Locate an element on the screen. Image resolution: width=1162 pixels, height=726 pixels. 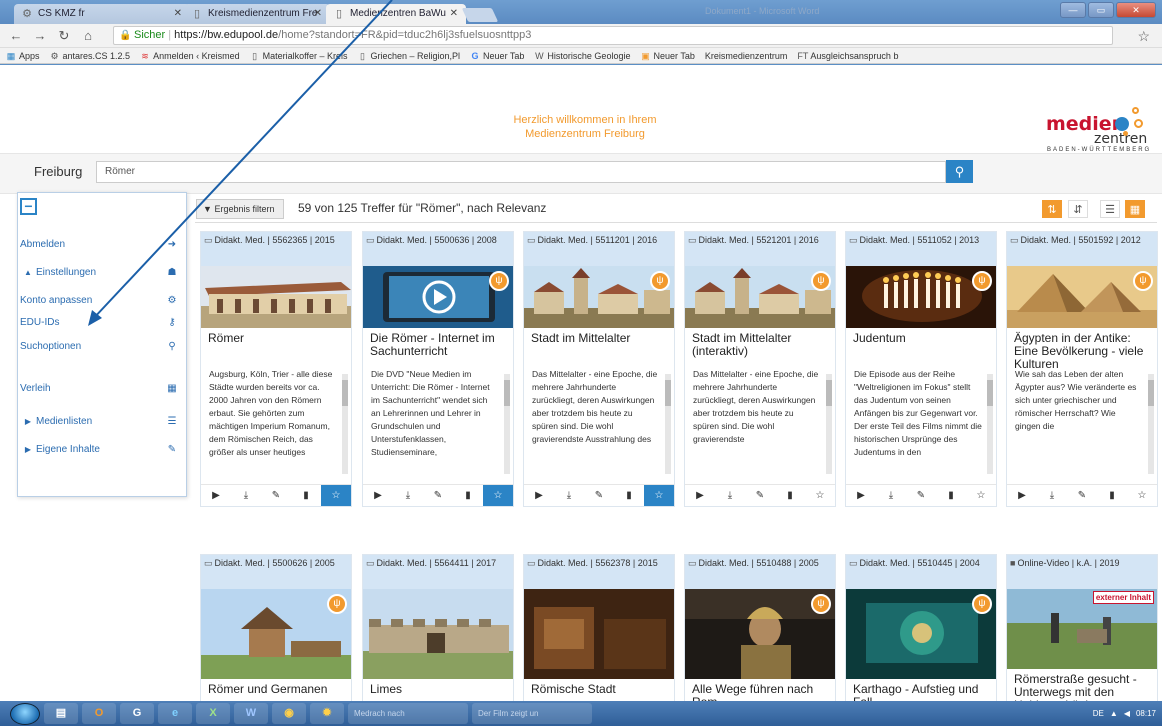
taskbar-window: Medrach nach is located at coordinates (408, 713).